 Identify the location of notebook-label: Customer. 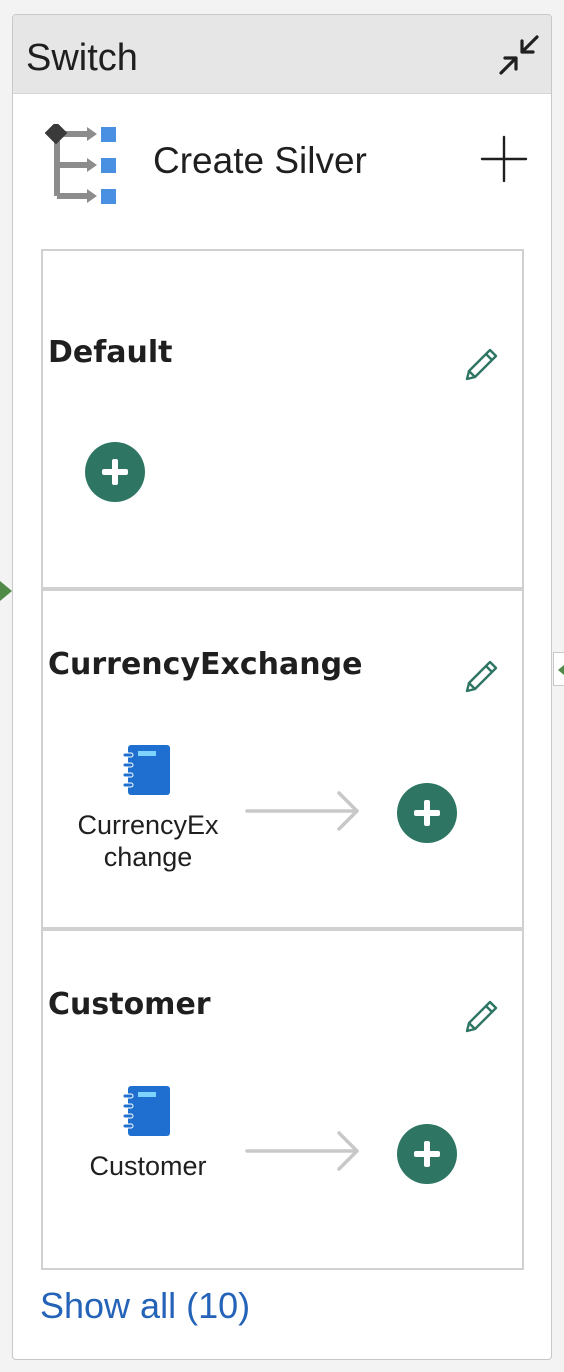
(148, 1166).